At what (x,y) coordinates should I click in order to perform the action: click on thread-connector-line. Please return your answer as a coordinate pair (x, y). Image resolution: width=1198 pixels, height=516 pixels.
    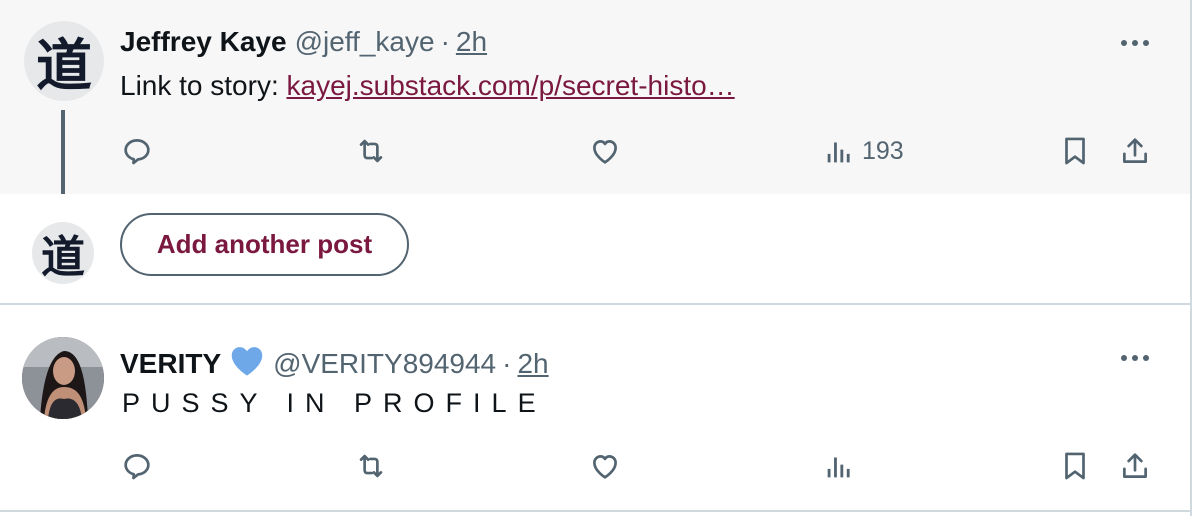
    Looking at the image, I should click on (63, 152).